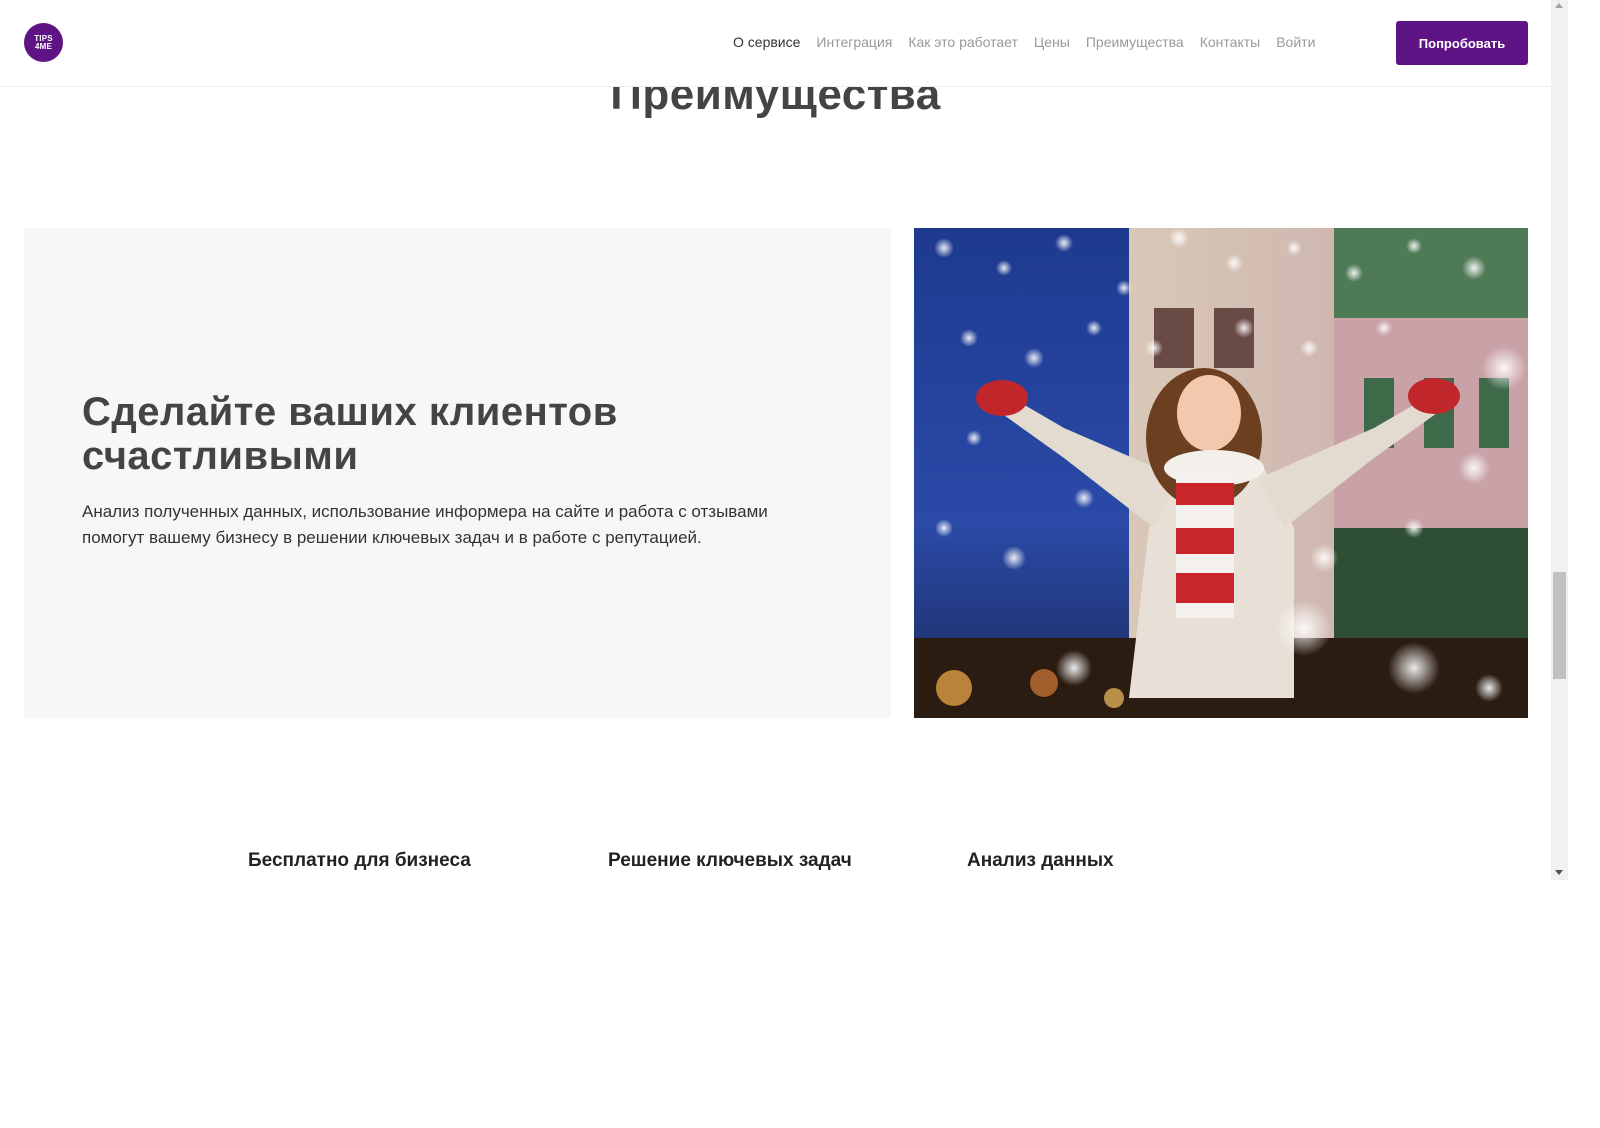 This screenshot has width=1600, height=1128. I want to click on nav-item-advantages: Преимущества, so click(1135, 43).